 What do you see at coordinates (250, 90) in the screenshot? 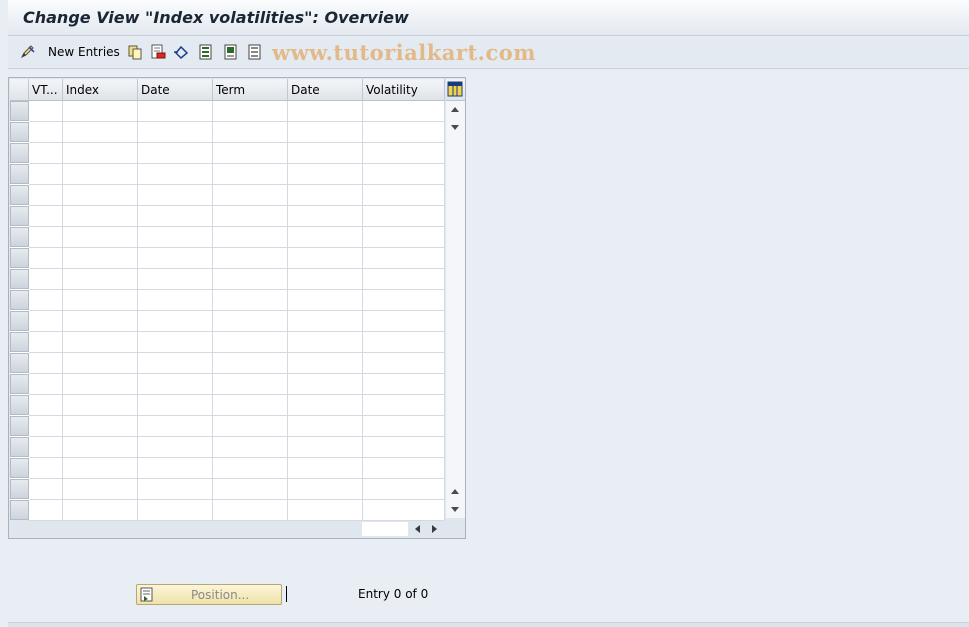
I see `column-header-term: Term` at bounding box center [250, 90].